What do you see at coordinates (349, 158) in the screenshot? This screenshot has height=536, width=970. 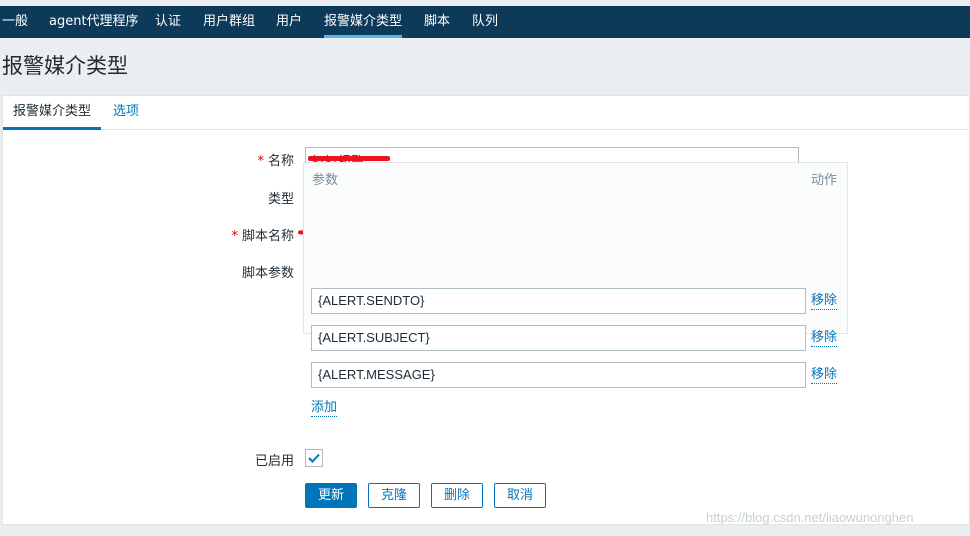 I see `redaction-mark` at bounding box center [349, 158].